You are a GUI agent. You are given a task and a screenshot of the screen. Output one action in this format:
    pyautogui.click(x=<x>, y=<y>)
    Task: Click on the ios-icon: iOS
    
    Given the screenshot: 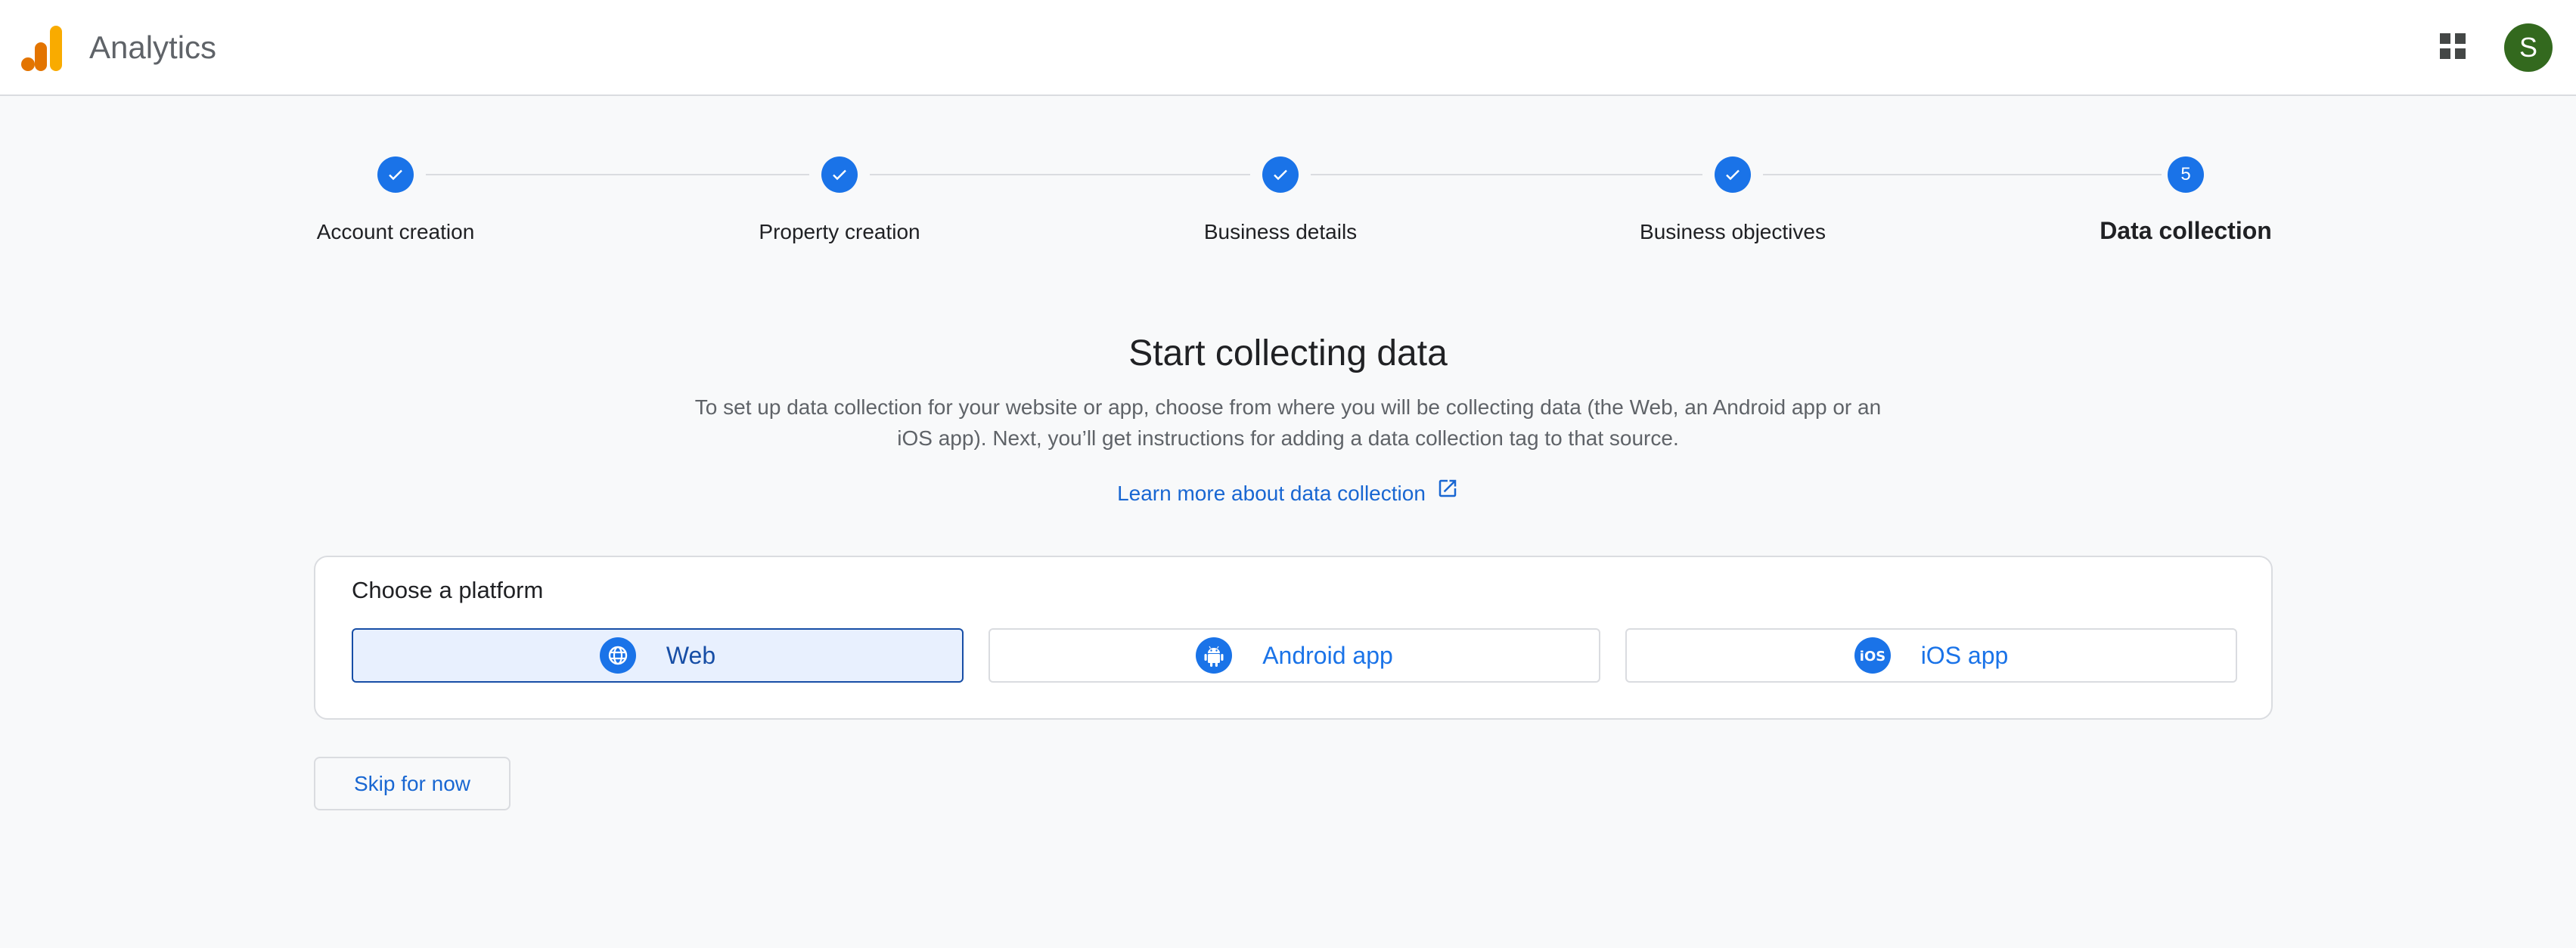 What is the action you would take?
    pyautogui.click(x=1872, y=655)
    